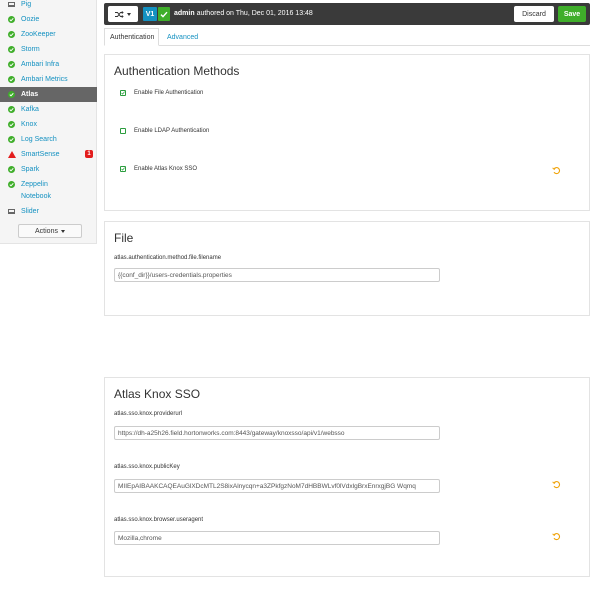  Describe the element at coordinates (30, 211) in the screenshot. I see `sidebar-item-label: Slider` at that location.